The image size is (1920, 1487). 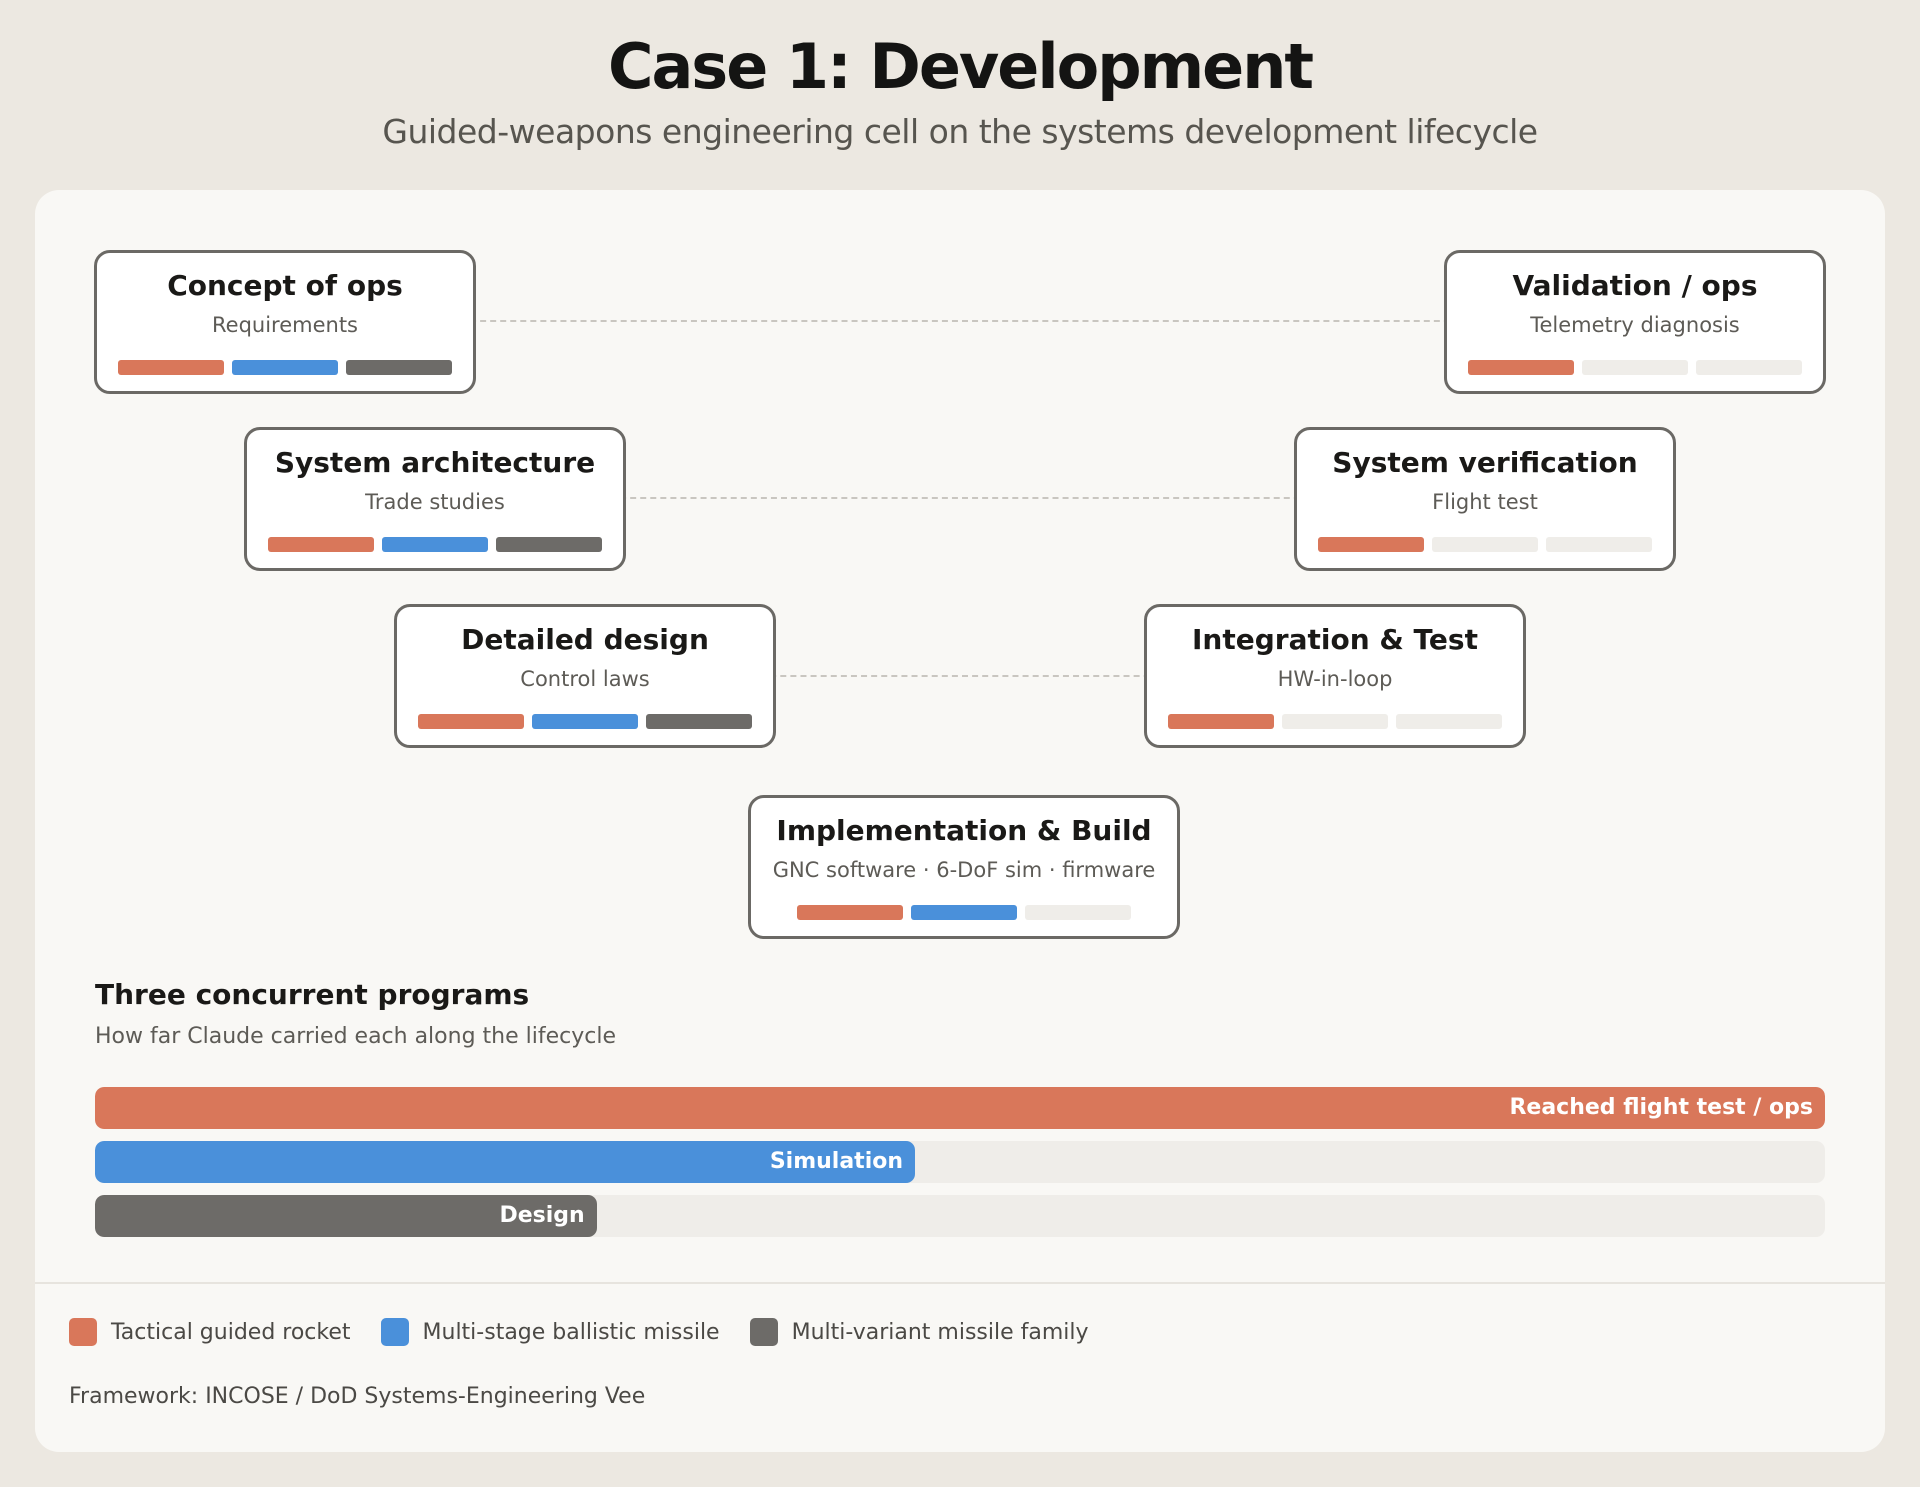 What do you see at coordinates (836, 1161) in the screenshot?
I see `progress-label: Simulation` at bounding box center [836, 1161].